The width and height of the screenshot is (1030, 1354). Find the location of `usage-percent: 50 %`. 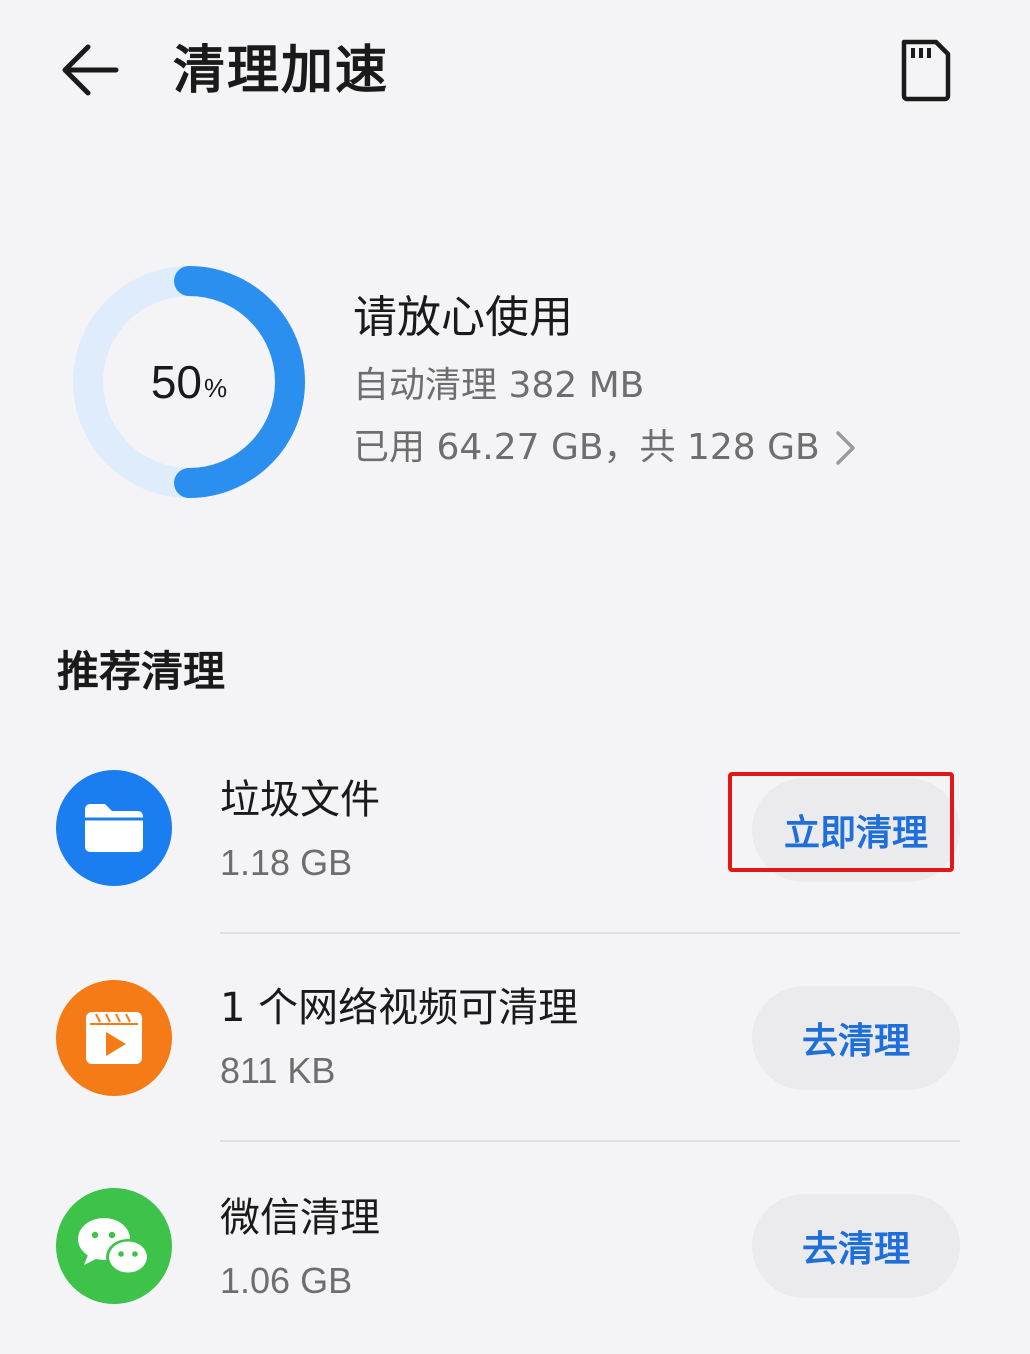

usage-percent: 50 % is located at coordinates (189, 382).